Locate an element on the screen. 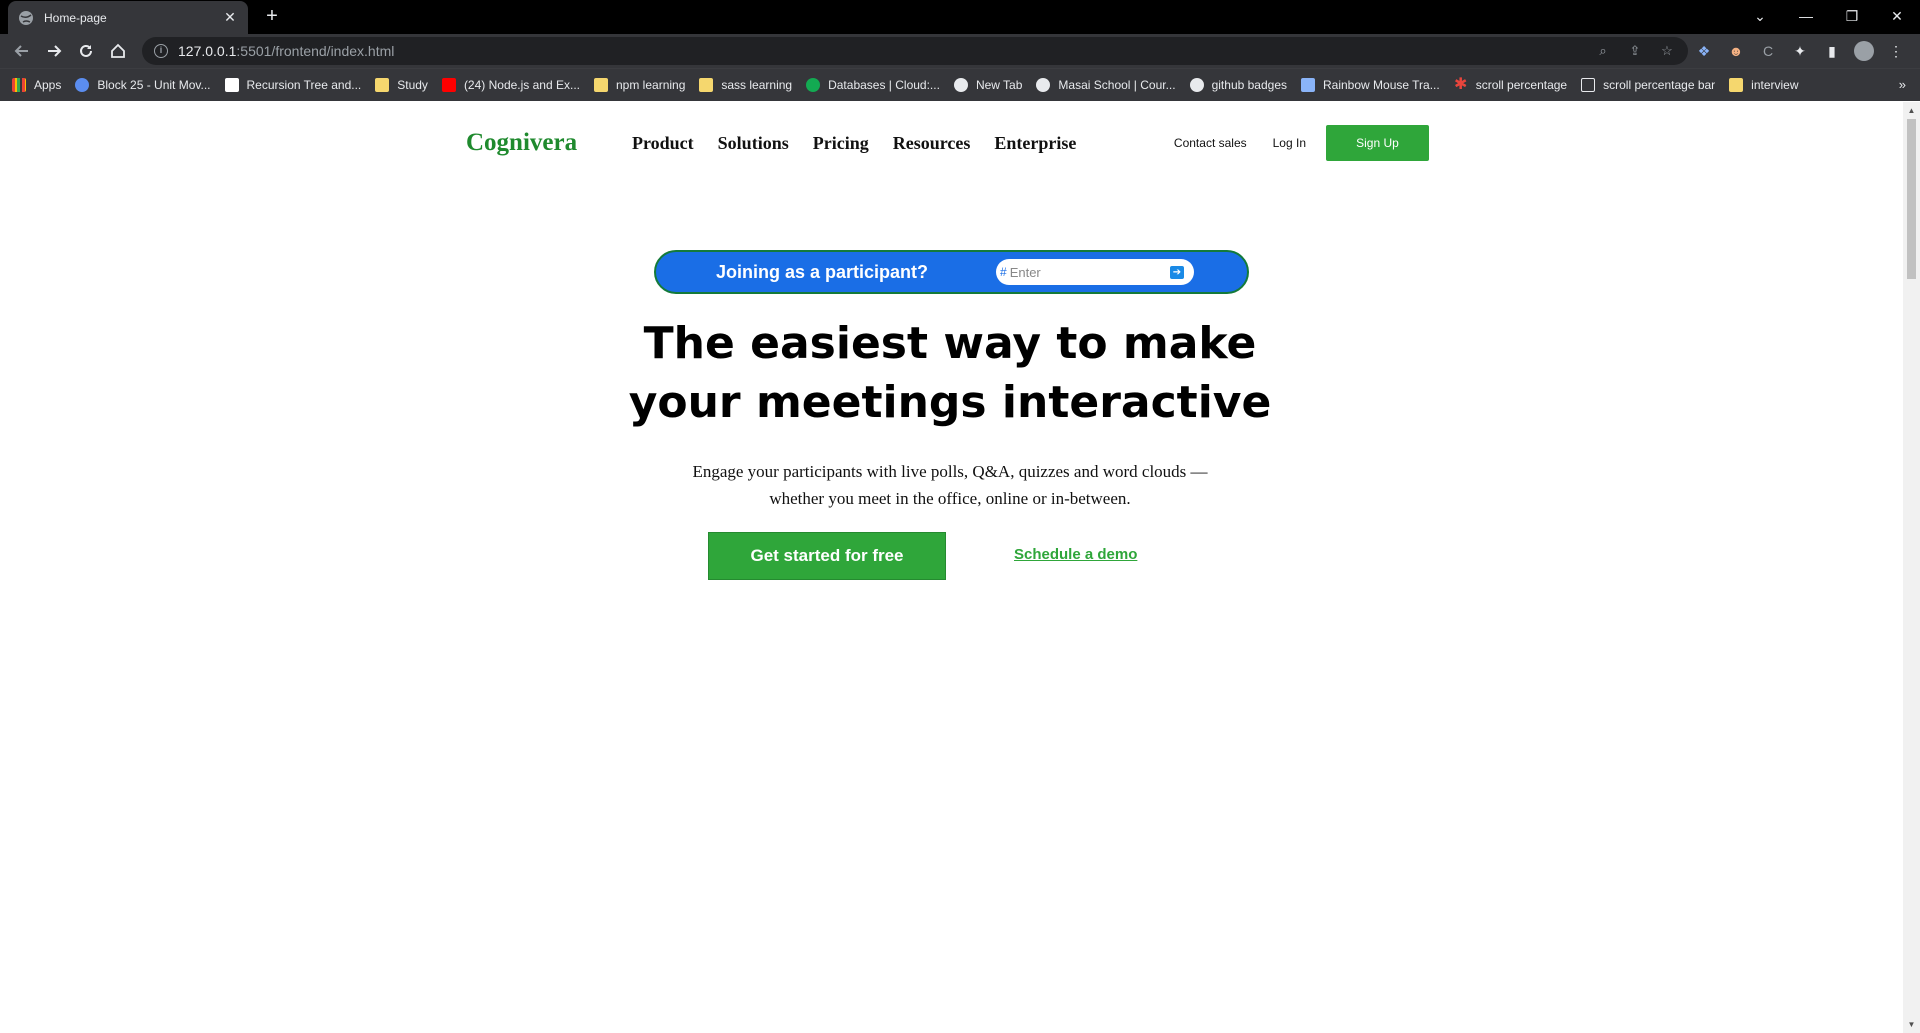 This screenshot has height=1033, width=1920. menu-kebab-icon: ⋮ is located at coordinates (1896, 51).